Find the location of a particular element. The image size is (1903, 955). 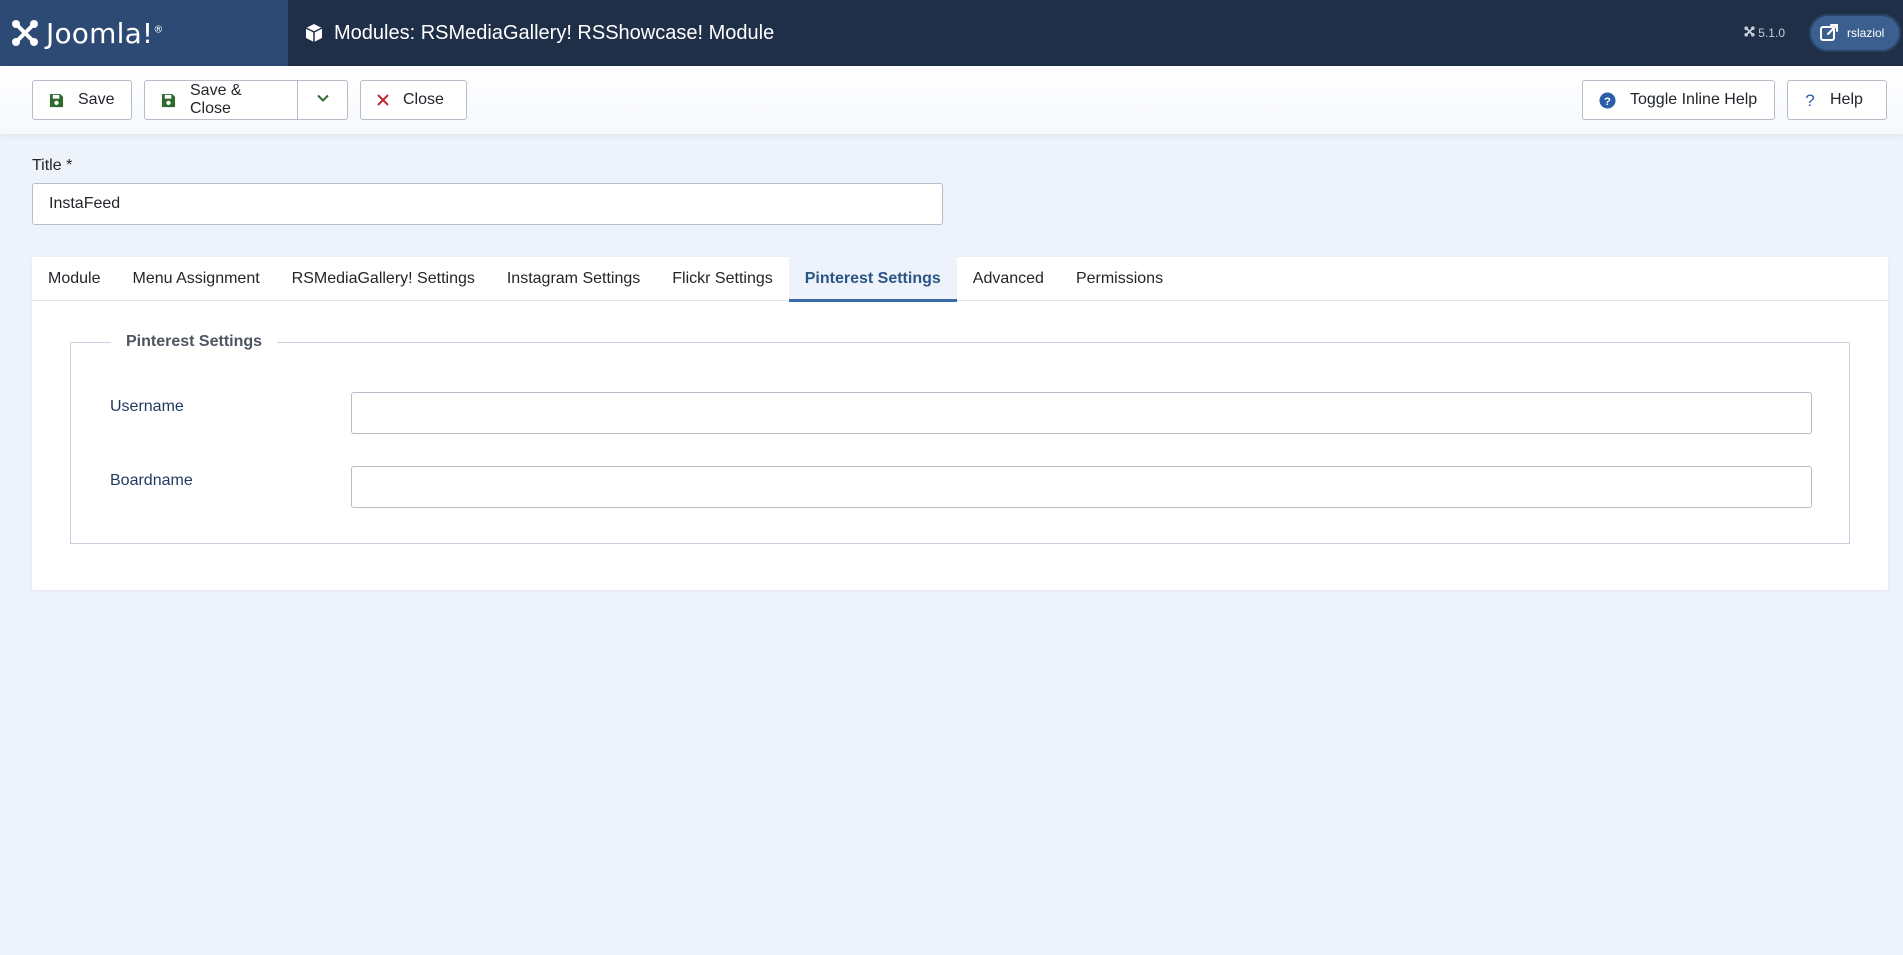

joomla-logo: Joomla!® is located at coordinates (144, 33).